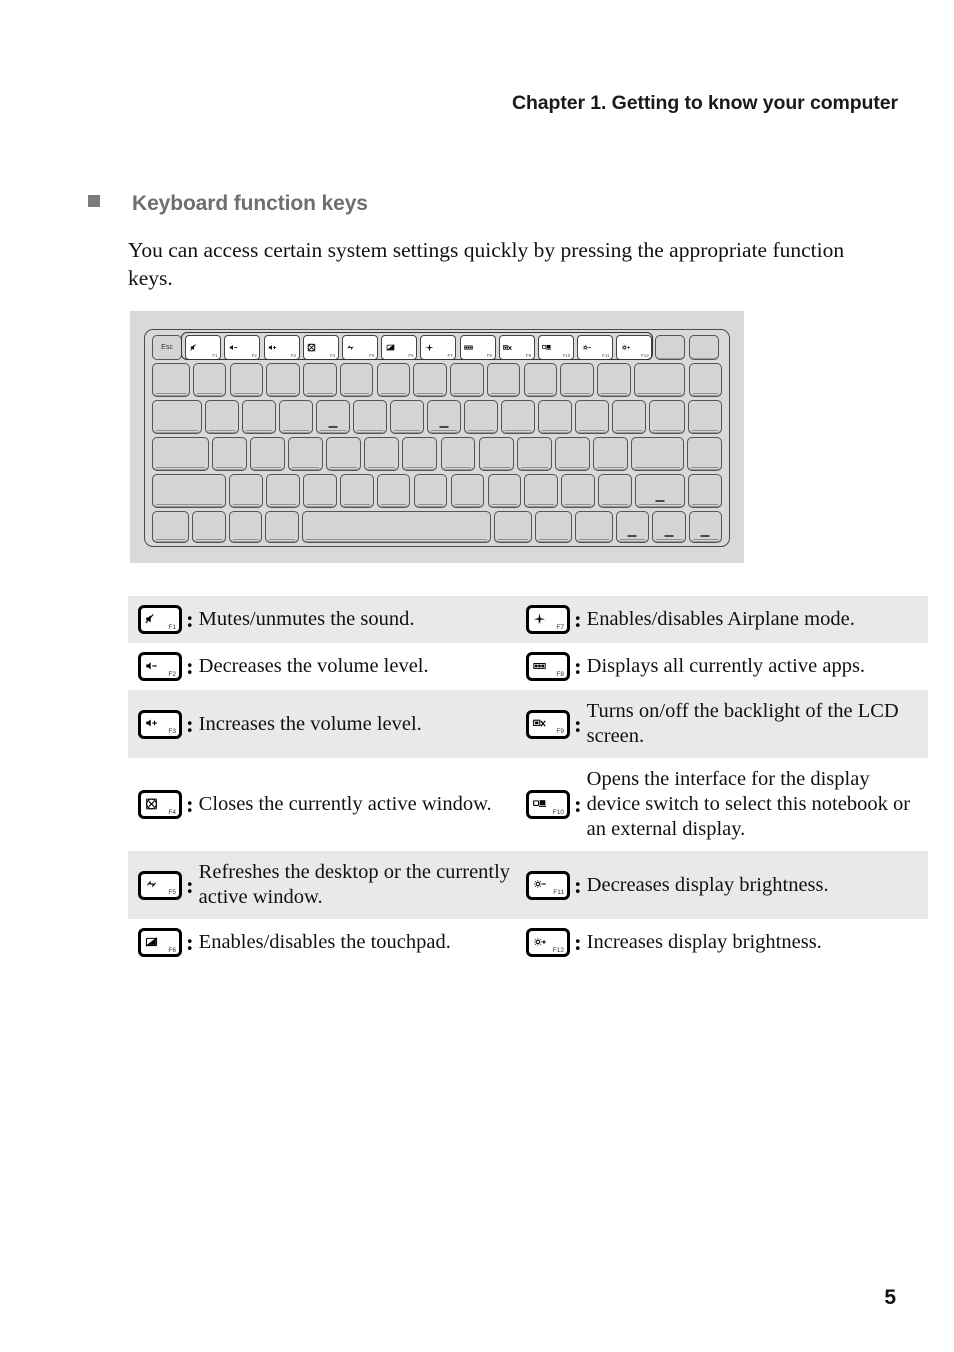  I want to click on keycap-f9: F9:, so click(551, 724).